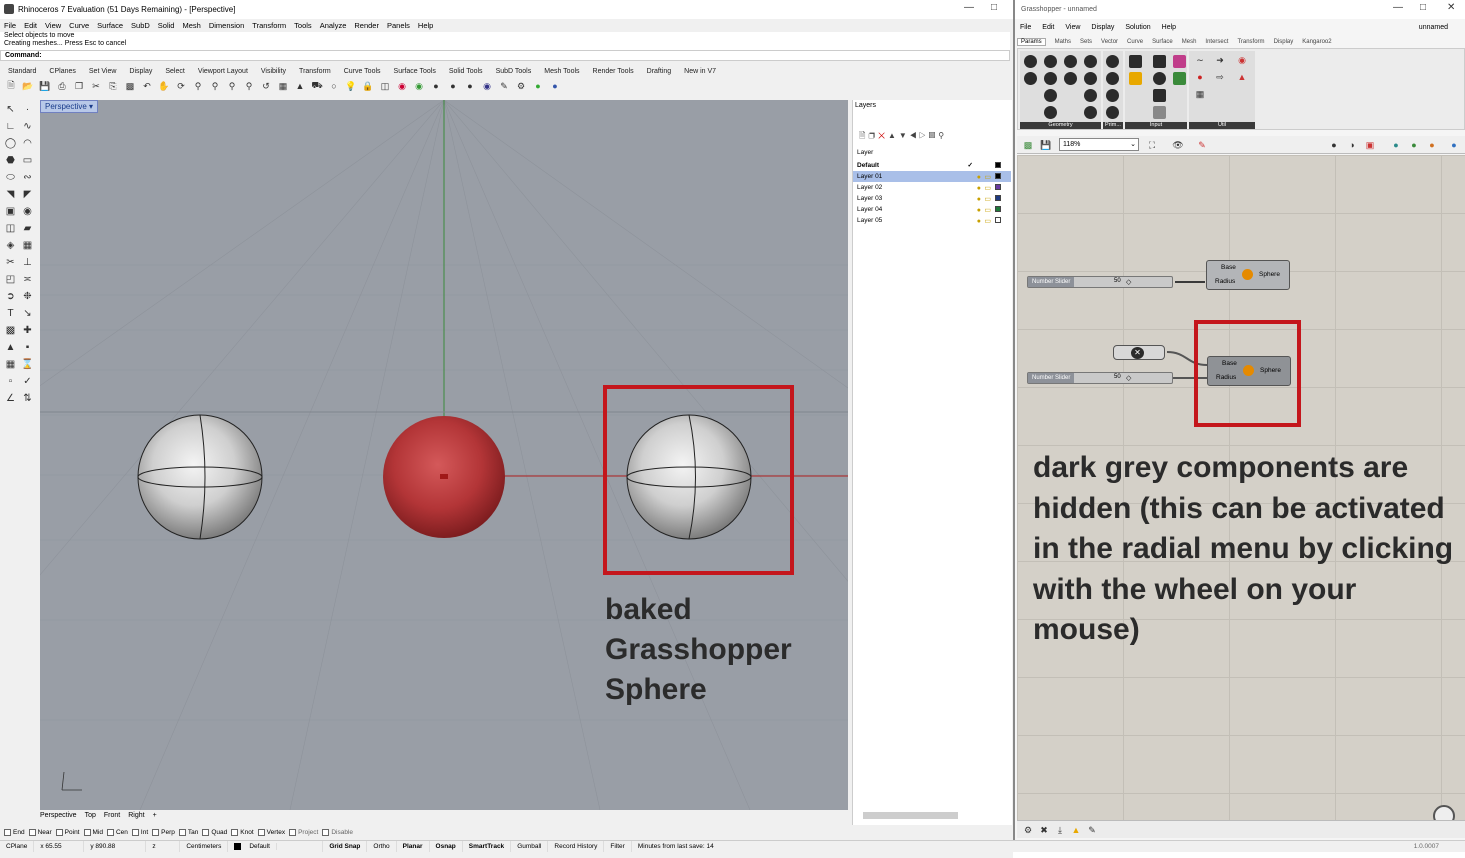 The width and height of the screenshot is (1465, 858). Describe the element at coordinates (10, 213) in the screenshot. I see `box-icon: ▣` at that location.